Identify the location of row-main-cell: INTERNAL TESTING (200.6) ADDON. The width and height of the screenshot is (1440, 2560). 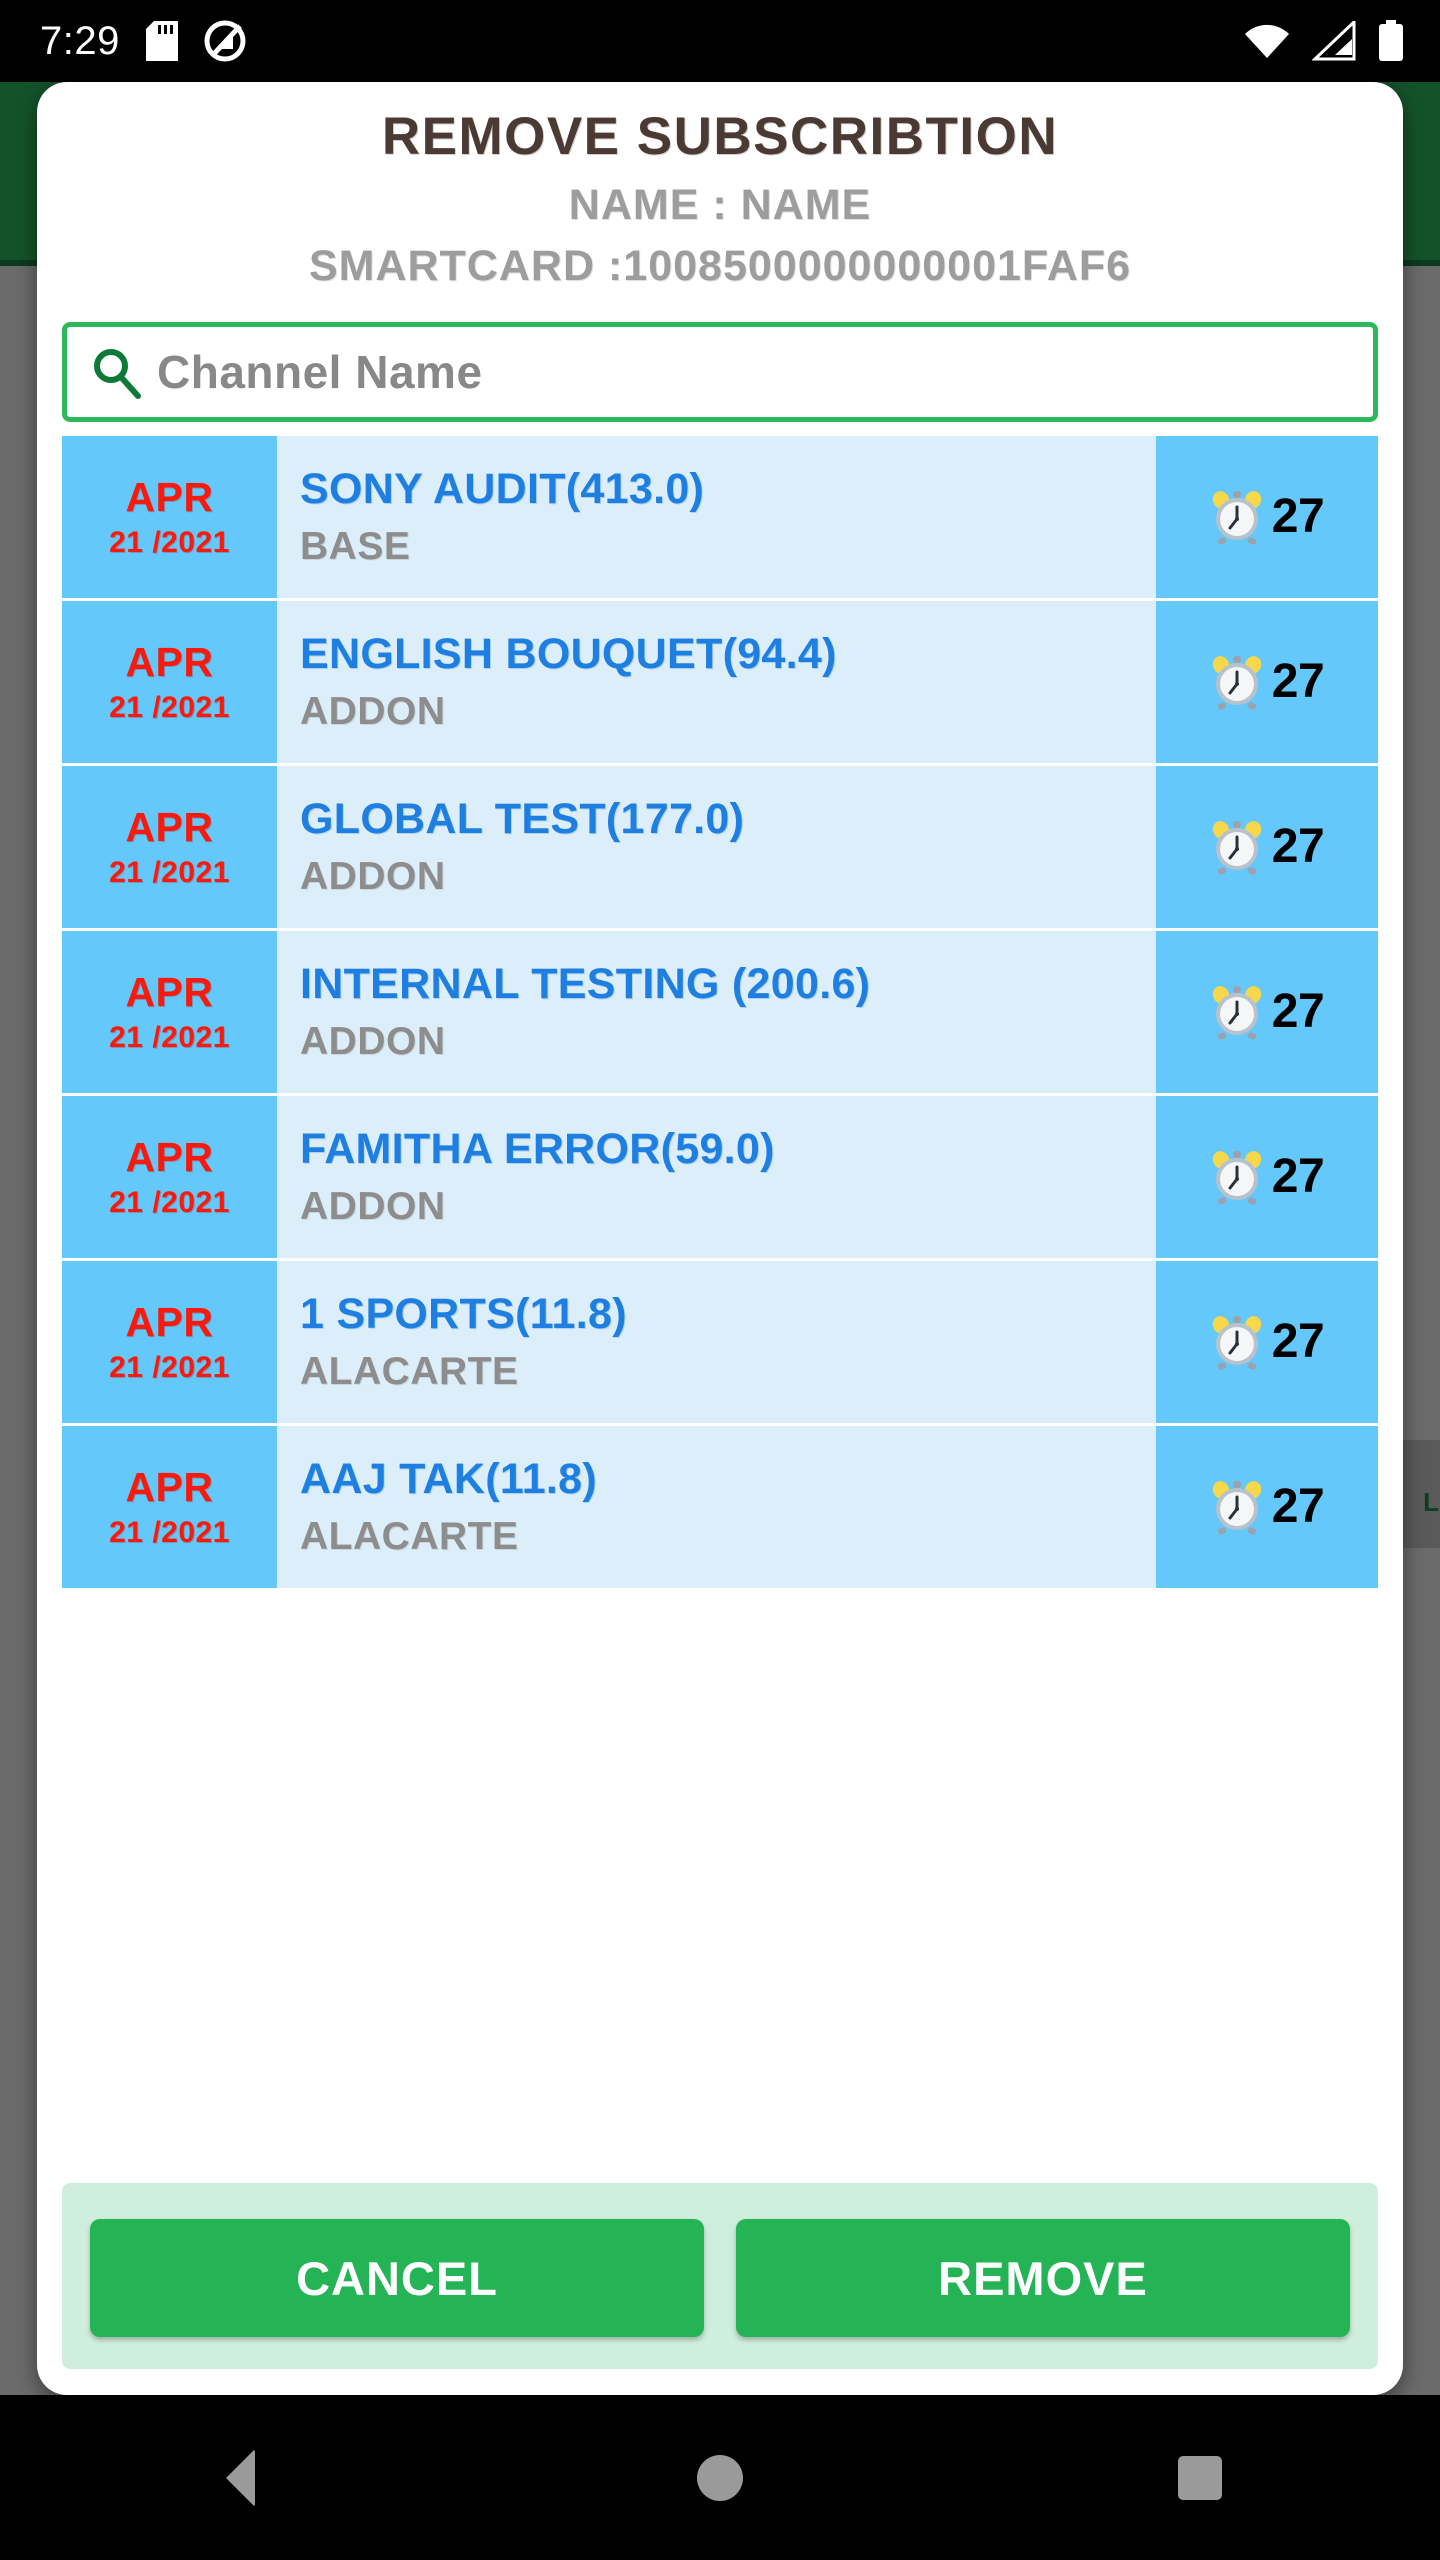
(716, 1012).